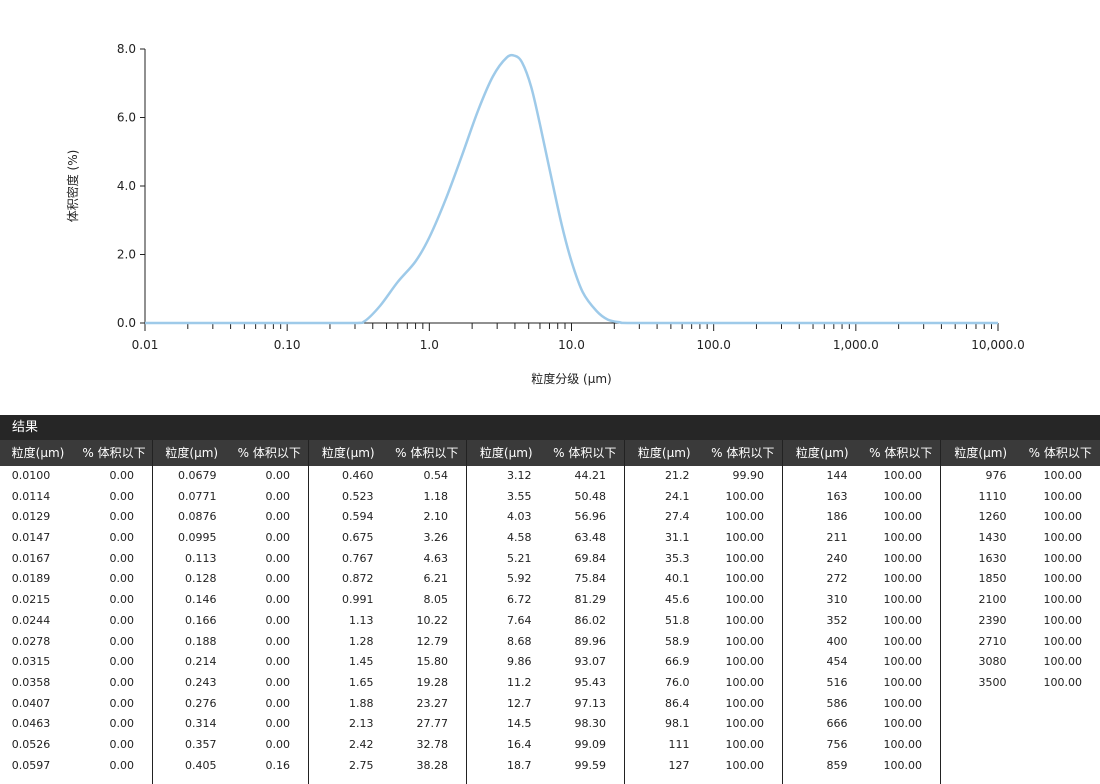 This screenshot has height=784, width=1100. Describe the element at coordinates (677, 641) in the screenshot. I see `size-cell: 58.9` at that location.